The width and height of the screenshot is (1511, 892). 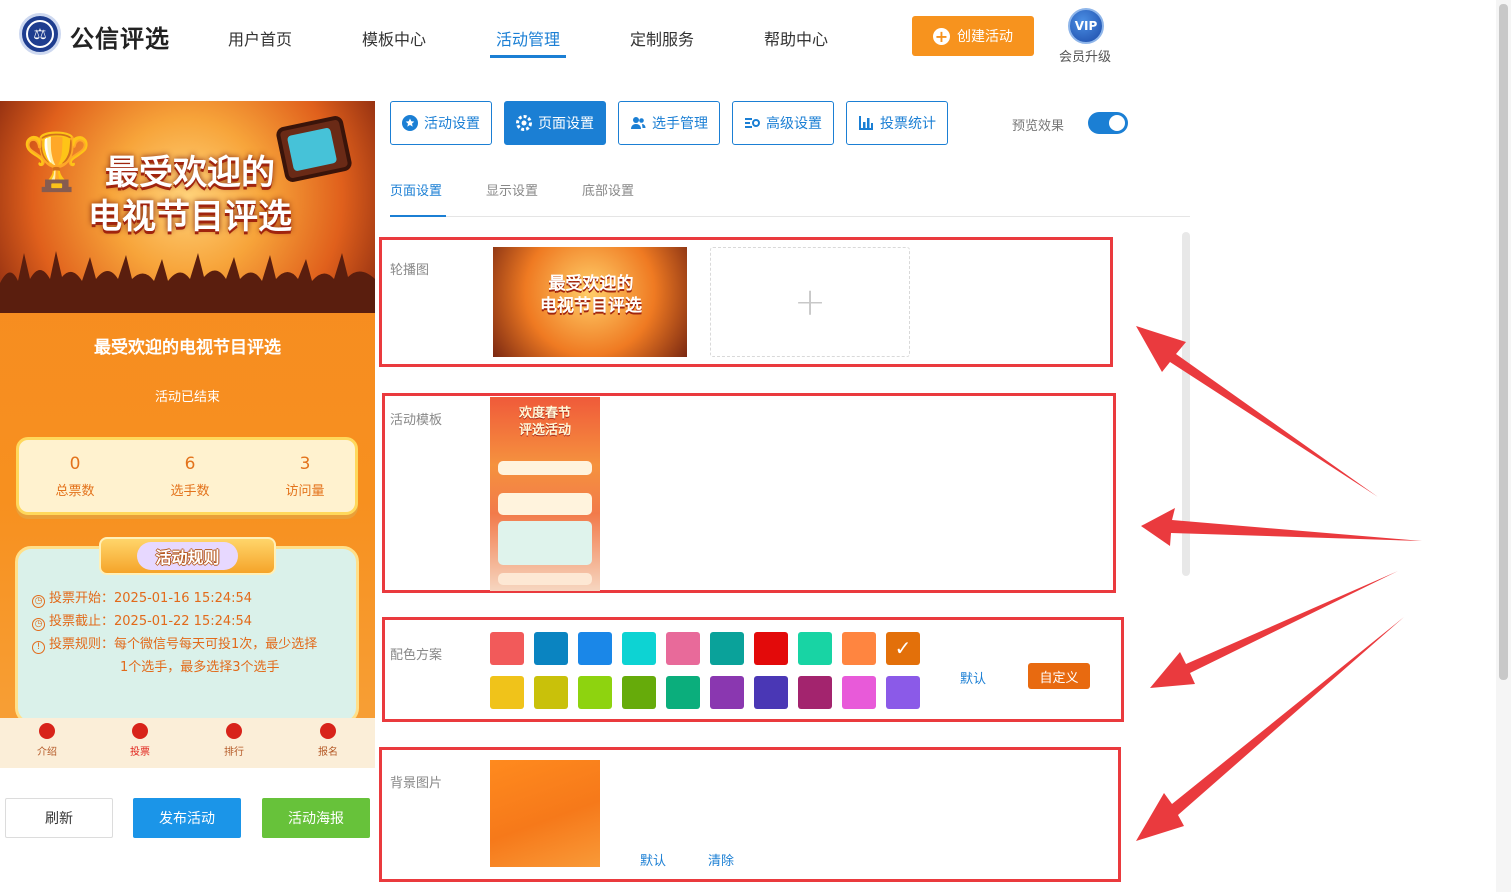 I want to click on carousel-image: 最受欢迎的 电视节目评选, so click(x=590, y=302).